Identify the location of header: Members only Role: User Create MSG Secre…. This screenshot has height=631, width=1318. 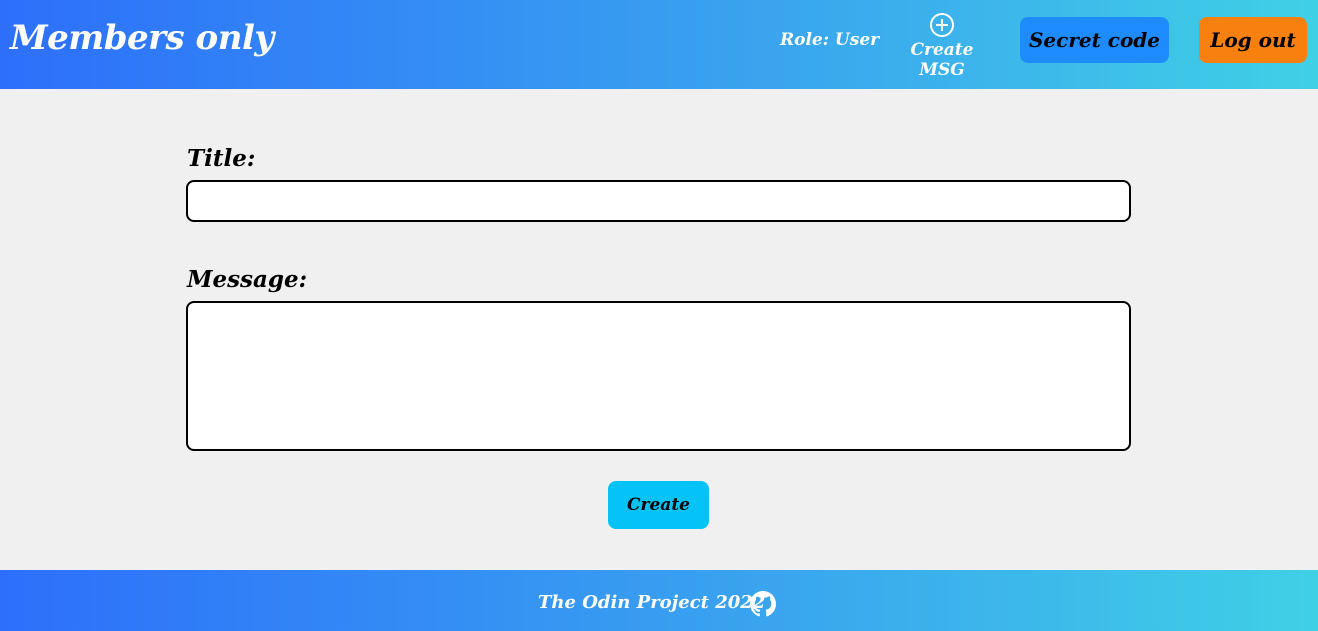
(659, 44).